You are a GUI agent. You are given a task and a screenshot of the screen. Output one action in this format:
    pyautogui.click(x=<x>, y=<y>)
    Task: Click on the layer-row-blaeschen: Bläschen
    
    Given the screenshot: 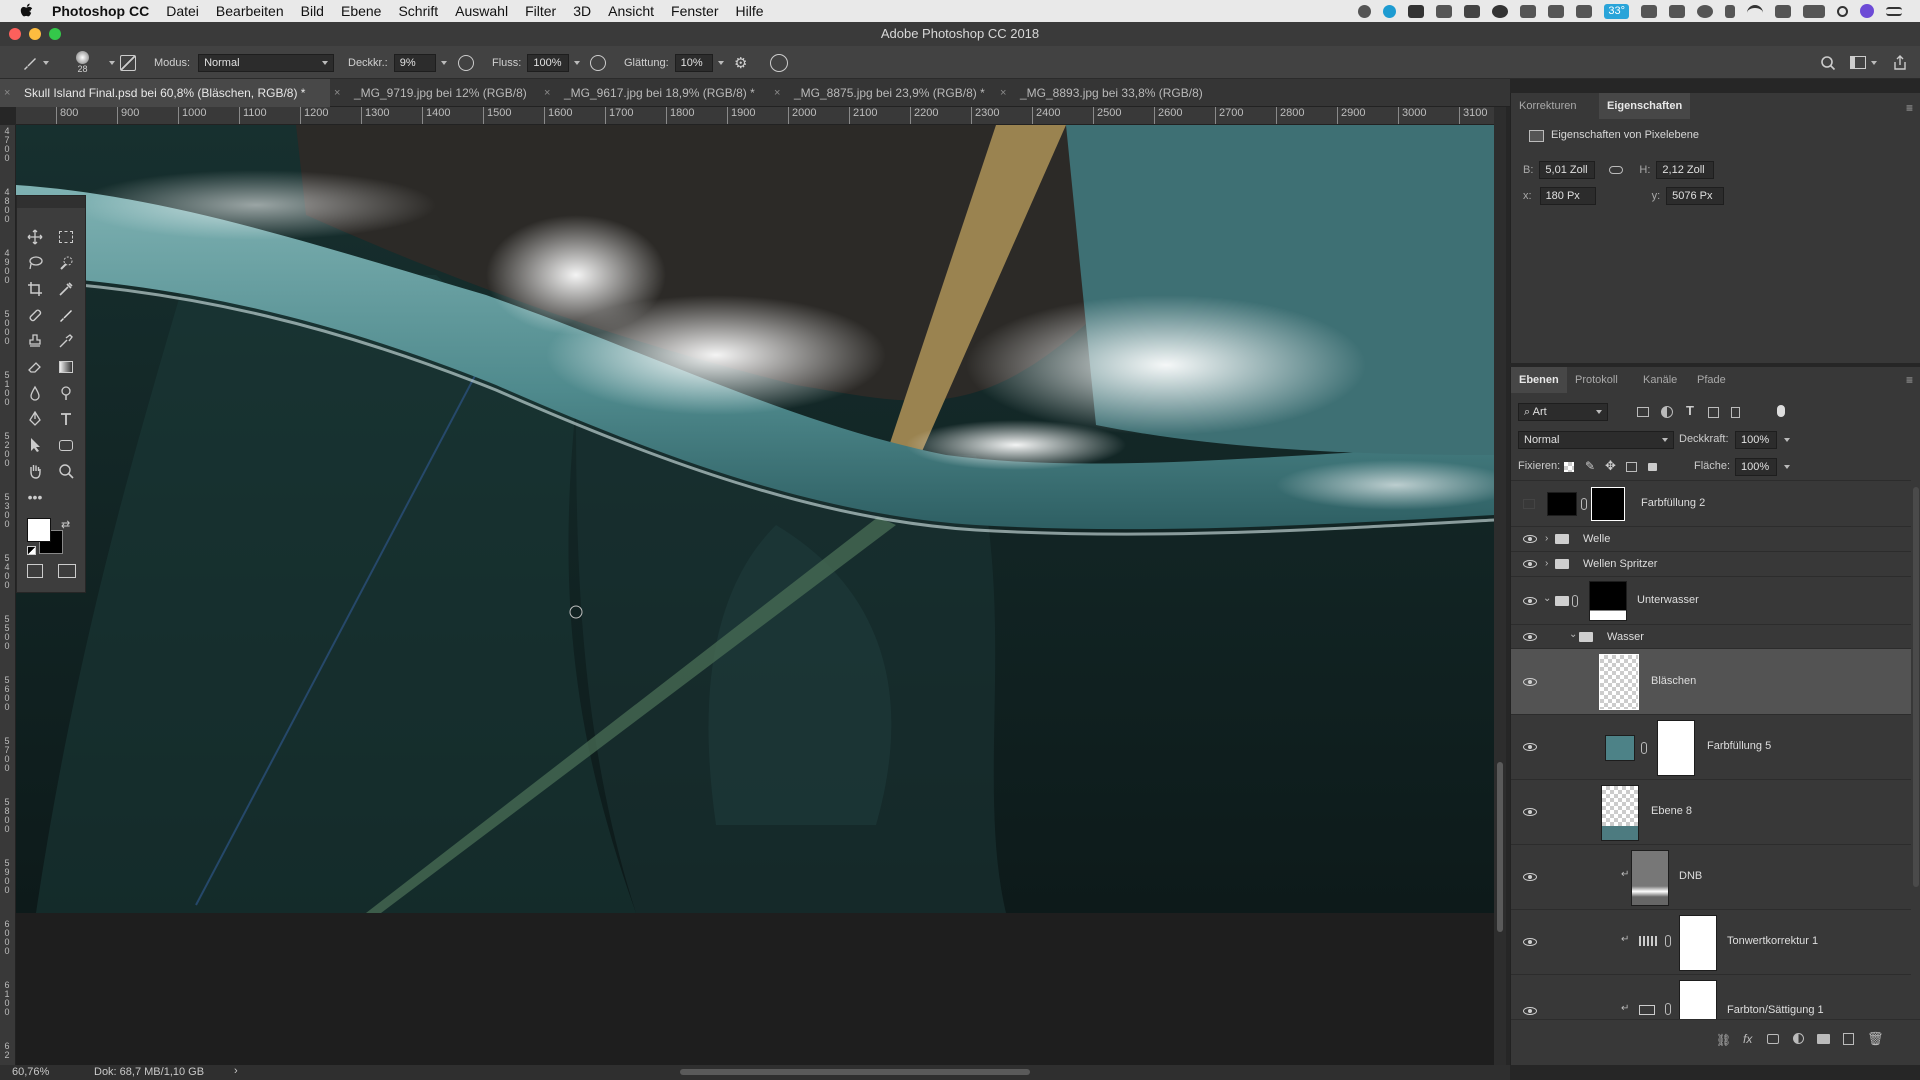 What is the action you would take?
    pyautogui.click(x=1711, y=681)
    